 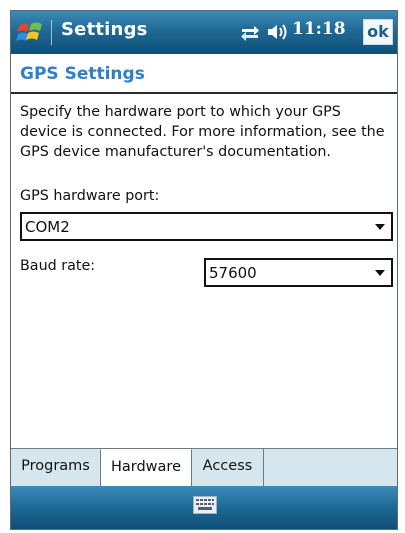 What do you see at coordinates (378, 32) in the screenshot?
I see `ok-button: ok` at bounding box center [378, 32].